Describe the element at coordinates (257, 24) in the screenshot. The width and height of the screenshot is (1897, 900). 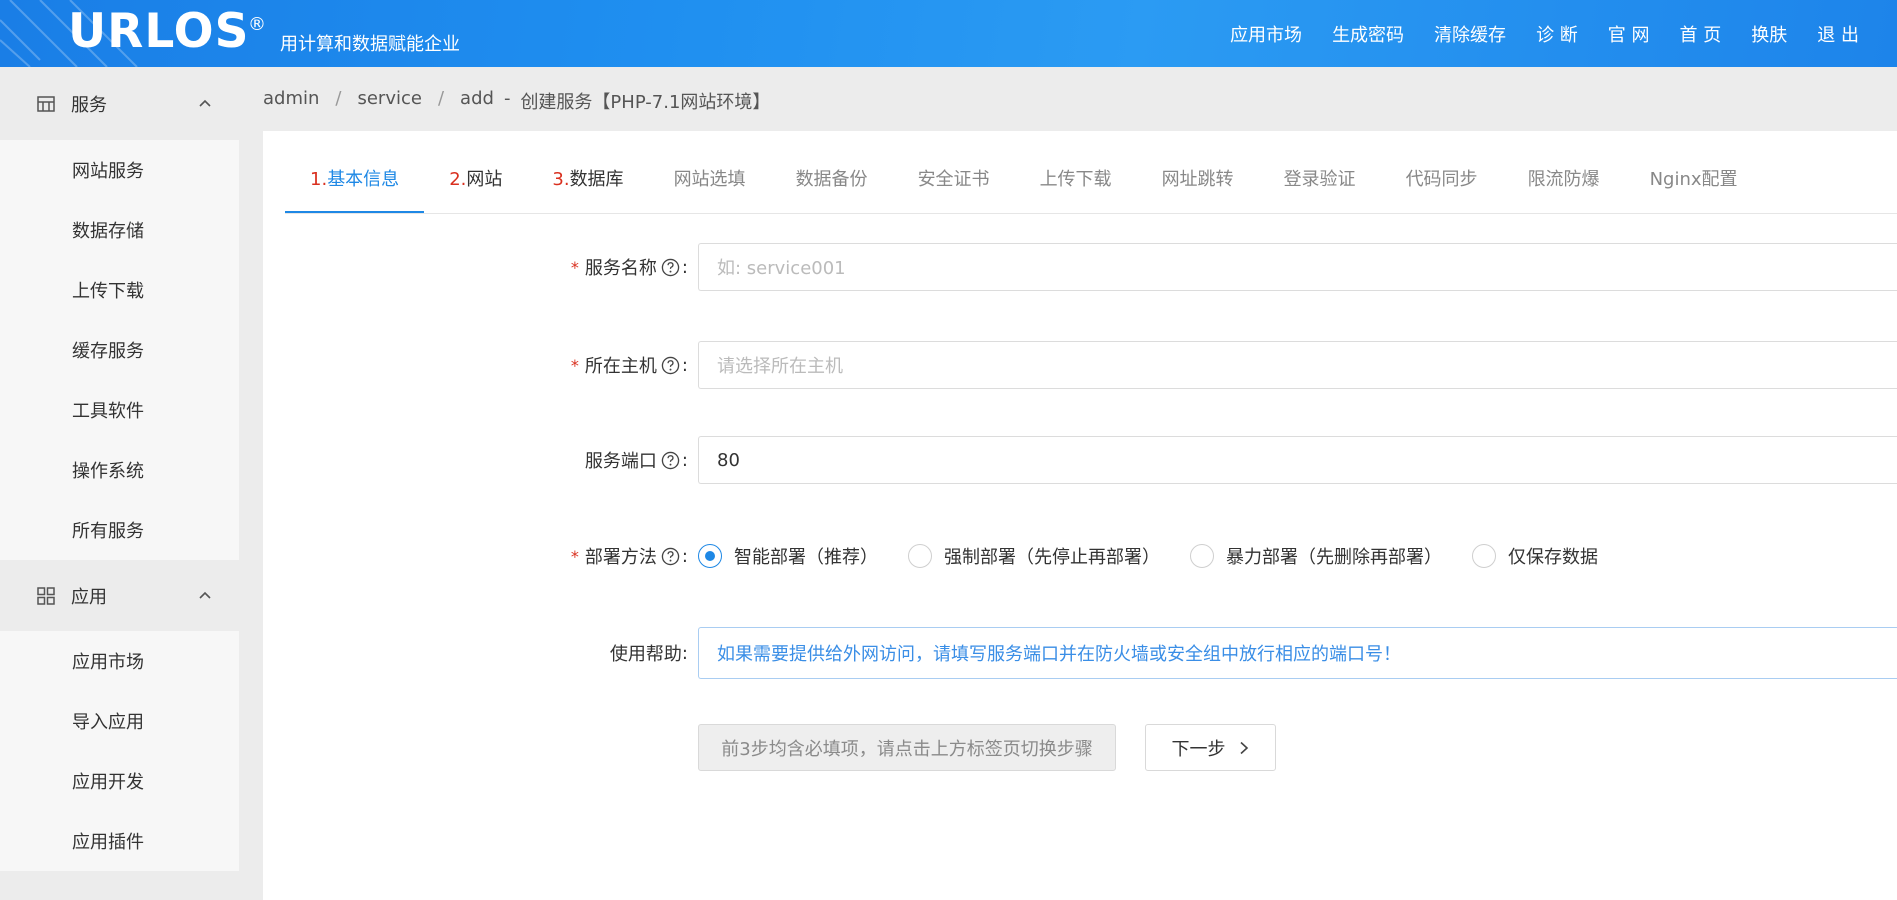
I see `registered-mark: ®` at that location.